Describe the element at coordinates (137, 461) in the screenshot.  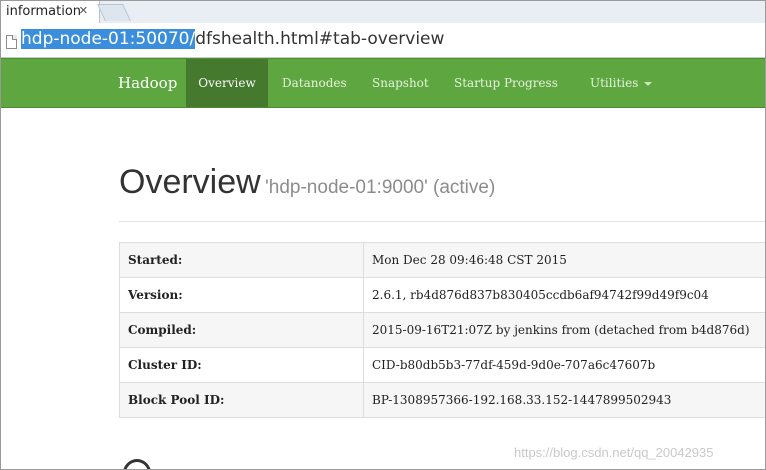
I see `next-heading-fragment` at that location.